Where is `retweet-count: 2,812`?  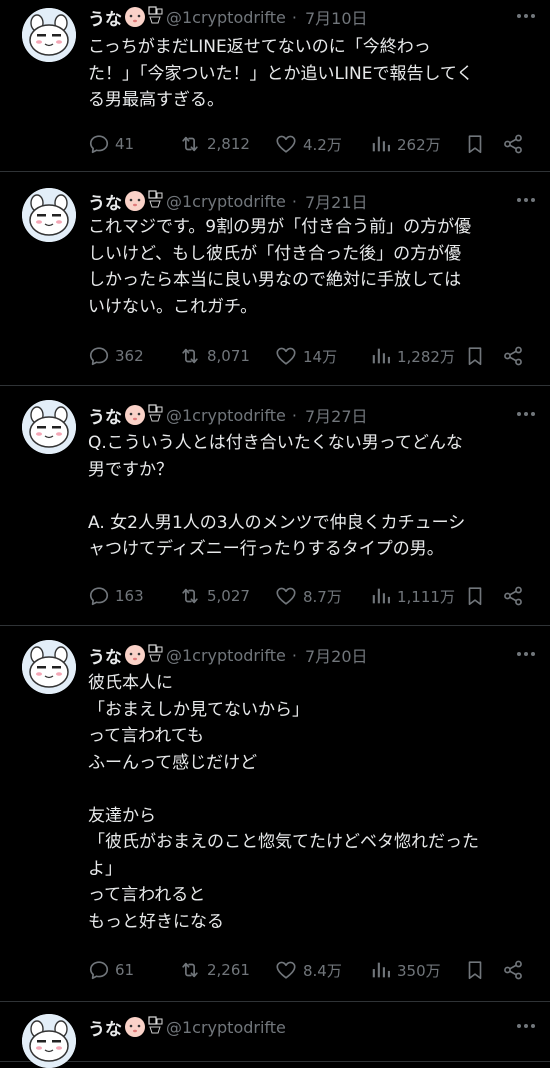 retweet-count: 2,812 is located at coordinates (228, 144).